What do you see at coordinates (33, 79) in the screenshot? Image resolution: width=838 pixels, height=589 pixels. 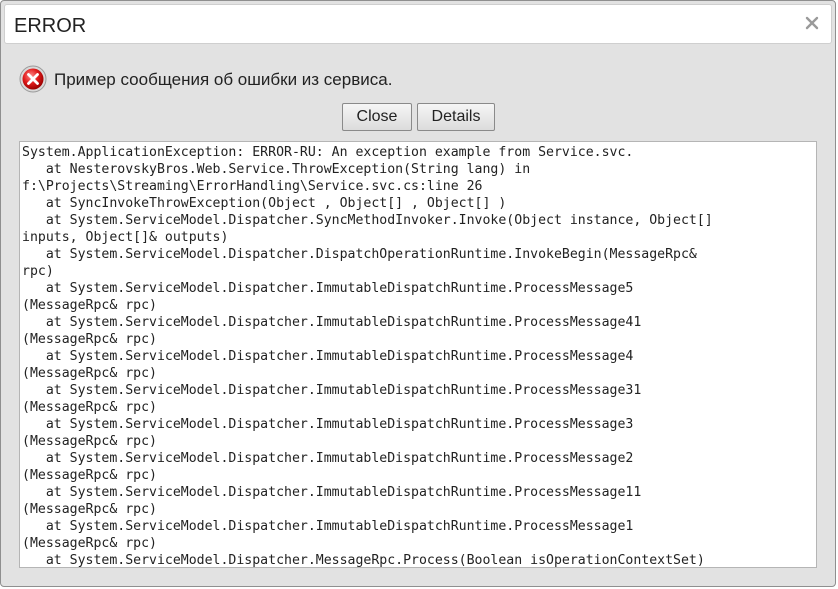 I see `error-icon` at bounding box center [33, 79].